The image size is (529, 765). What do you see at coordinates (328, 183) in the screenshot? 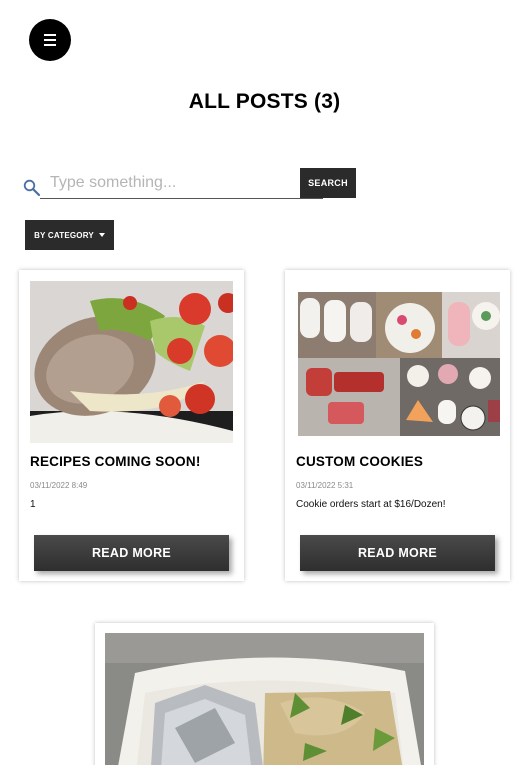
I see `search-button: SEARCH` at bounding box center [328, 183].